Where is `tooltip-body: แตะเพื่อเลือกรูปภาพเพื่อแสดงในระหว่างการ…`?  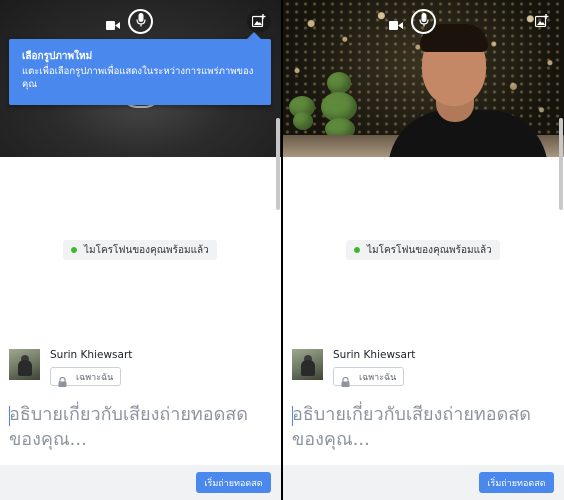 tooltip-body: แตะเพื่อเลือกรูปภาพเพื่อแสดงในระหว่างการ… is located at coordinates (138, 78).